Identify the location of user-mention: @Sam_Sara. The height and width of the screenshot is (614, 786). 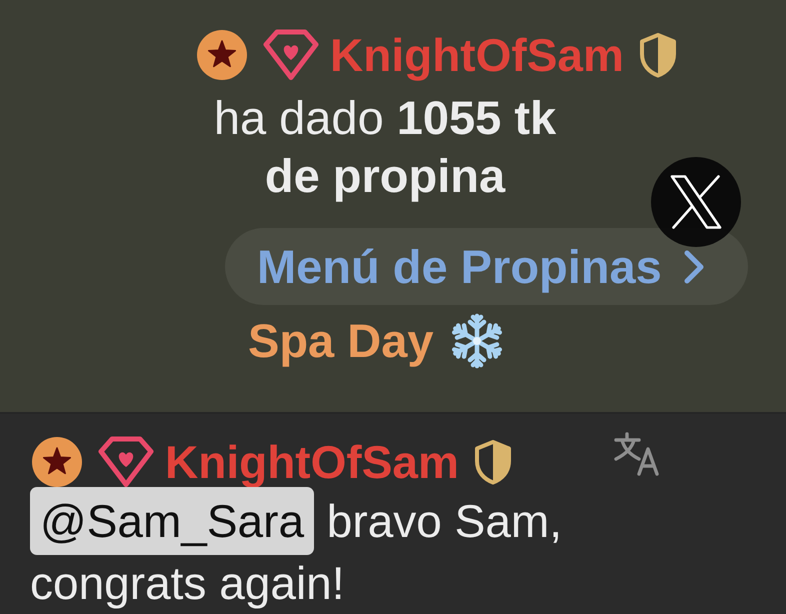
(172, 521).